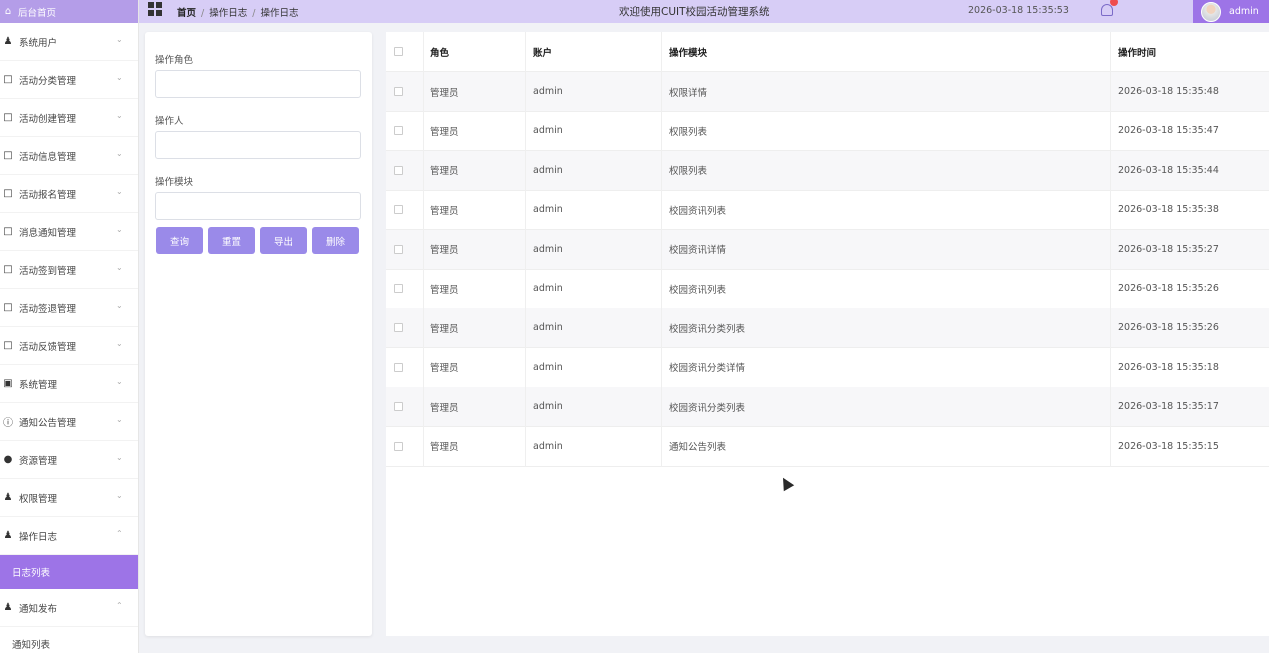 The height and width of the screenshot is (653, 1269). What do you see at coordinates (1168, 446) in the screenshot?
I see `cell-time: 2026-03-18 15:35:15` at bounding box center [1168, 446].